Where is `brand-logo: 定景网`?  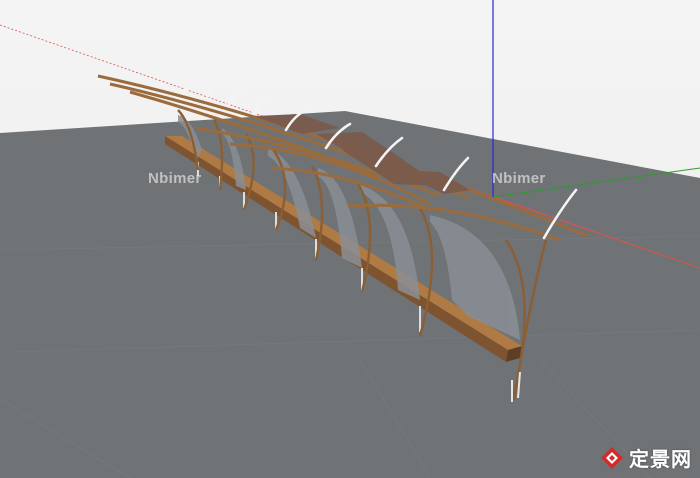 brand-logo: 定景网 is located at coordinates (645, 457).